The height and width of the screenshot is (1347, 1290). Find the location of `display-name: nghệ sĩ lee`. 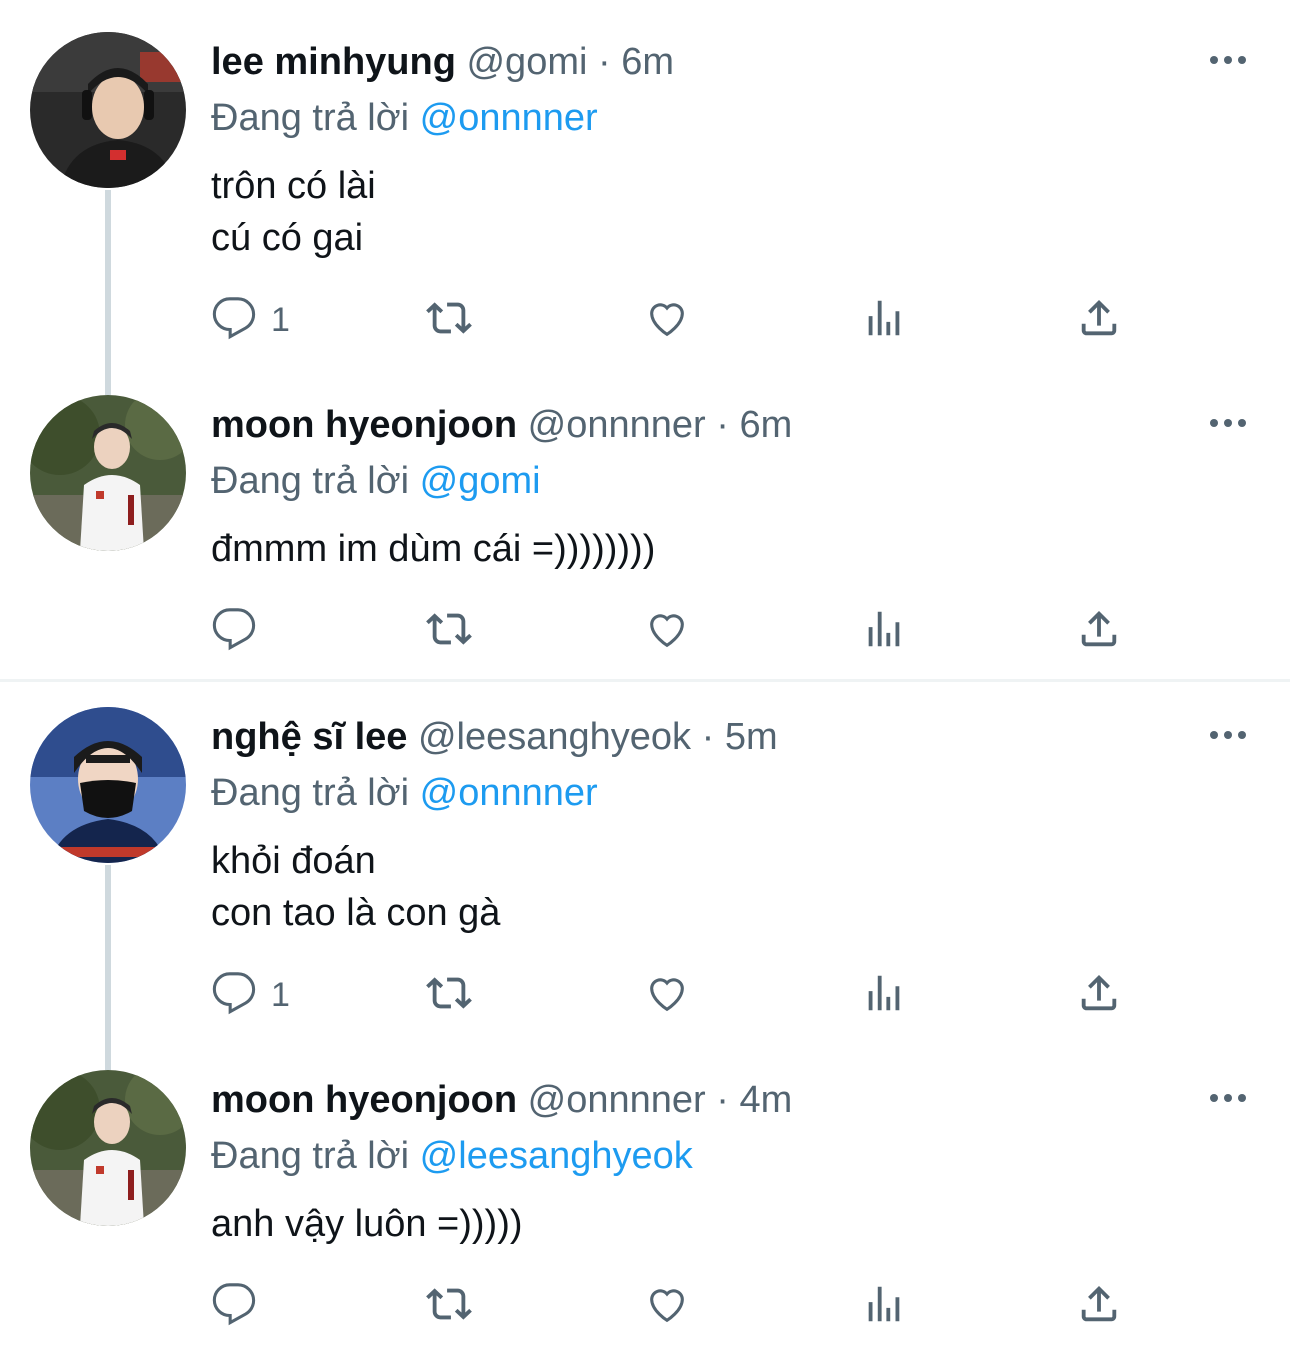

display-name: nghệ sĩ lee is located at coordinates (309, 737).